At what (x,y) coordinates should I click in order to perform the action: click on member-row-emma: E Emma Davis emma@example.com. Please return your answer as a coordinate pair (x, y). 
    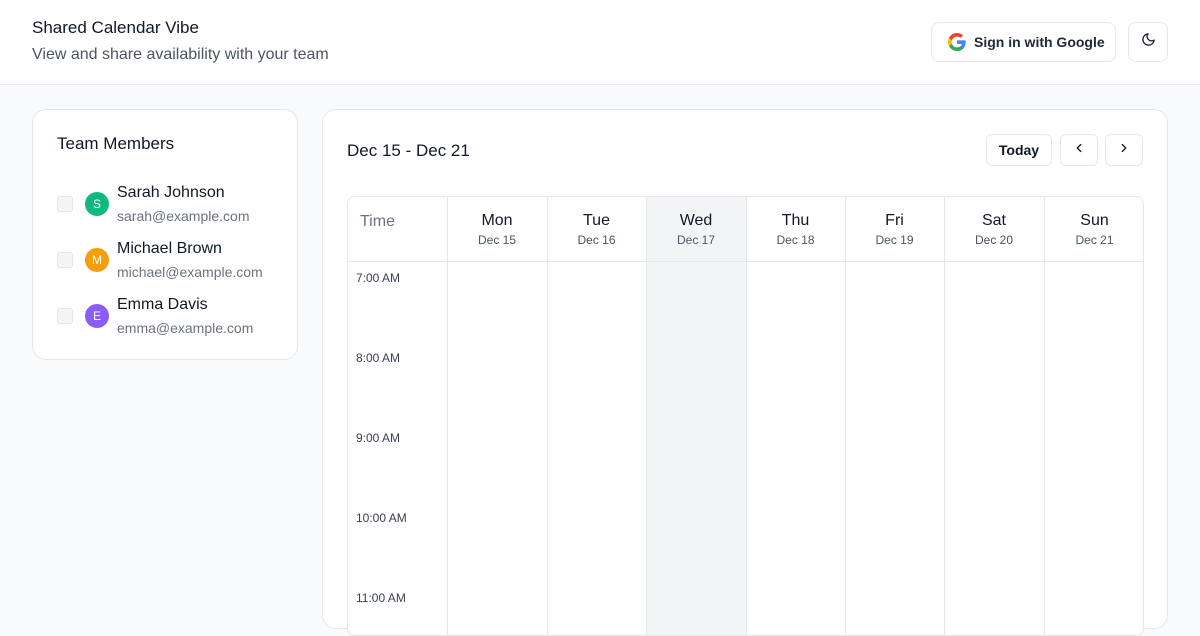
    Looking at the image, I should click on (172, 318).